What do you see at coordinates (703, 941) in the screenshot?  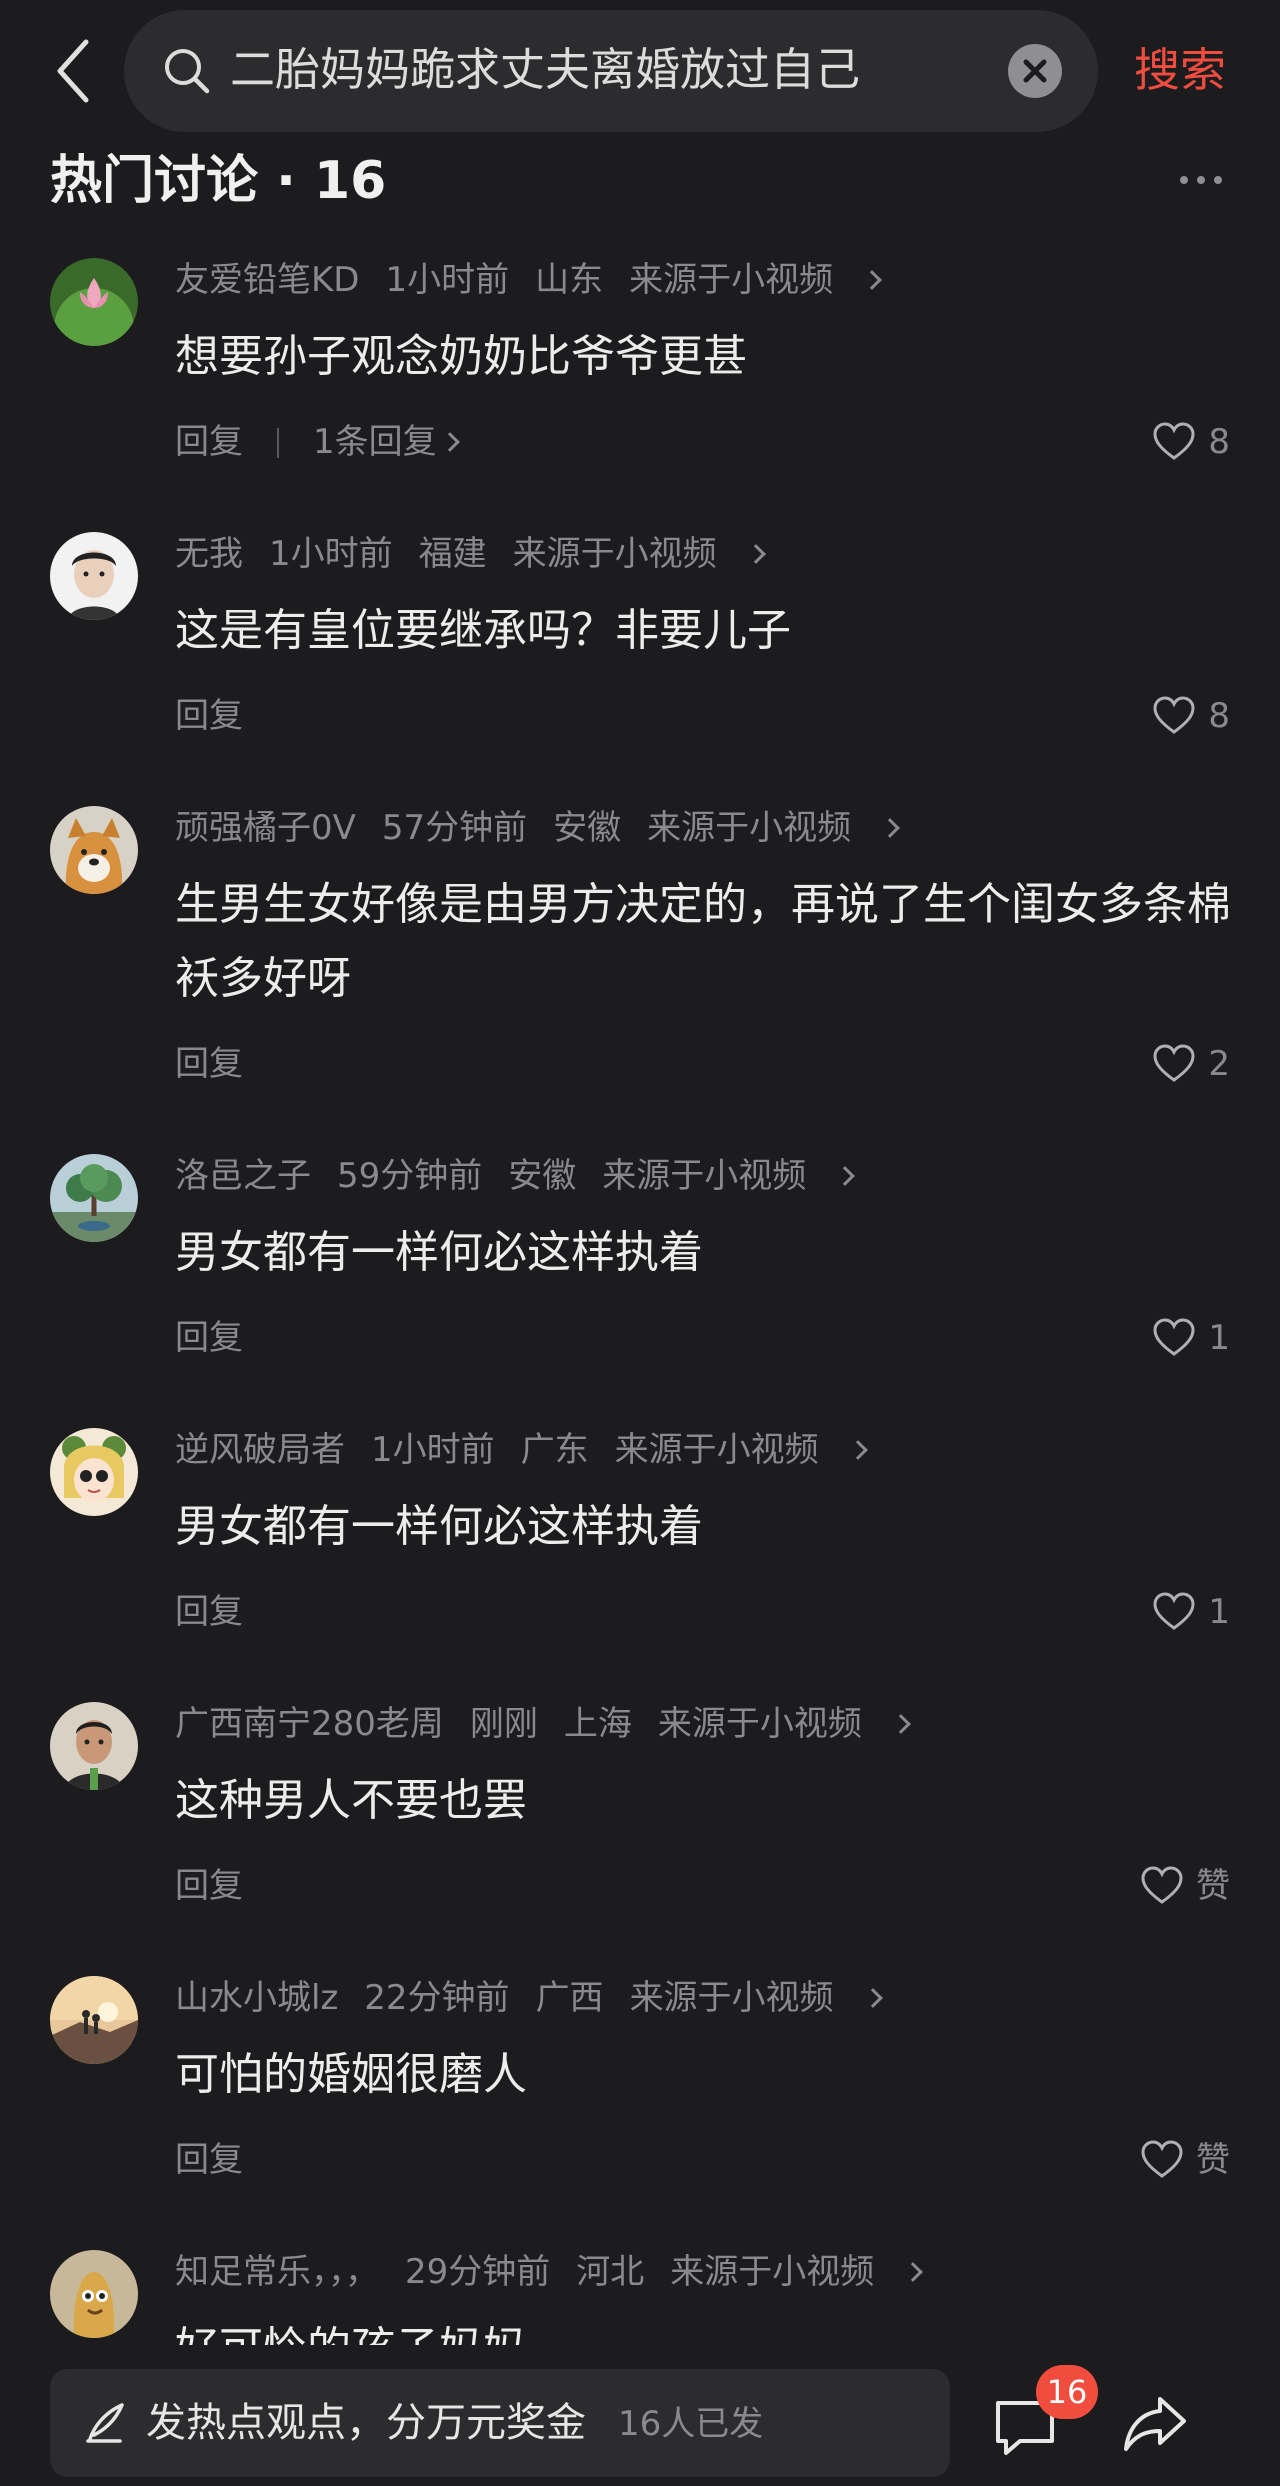 I see `comment-text: 生男生女好像是由男方决定的，再说了生个闺女多条棉袄多好呀` at bounding box center [703, 941].